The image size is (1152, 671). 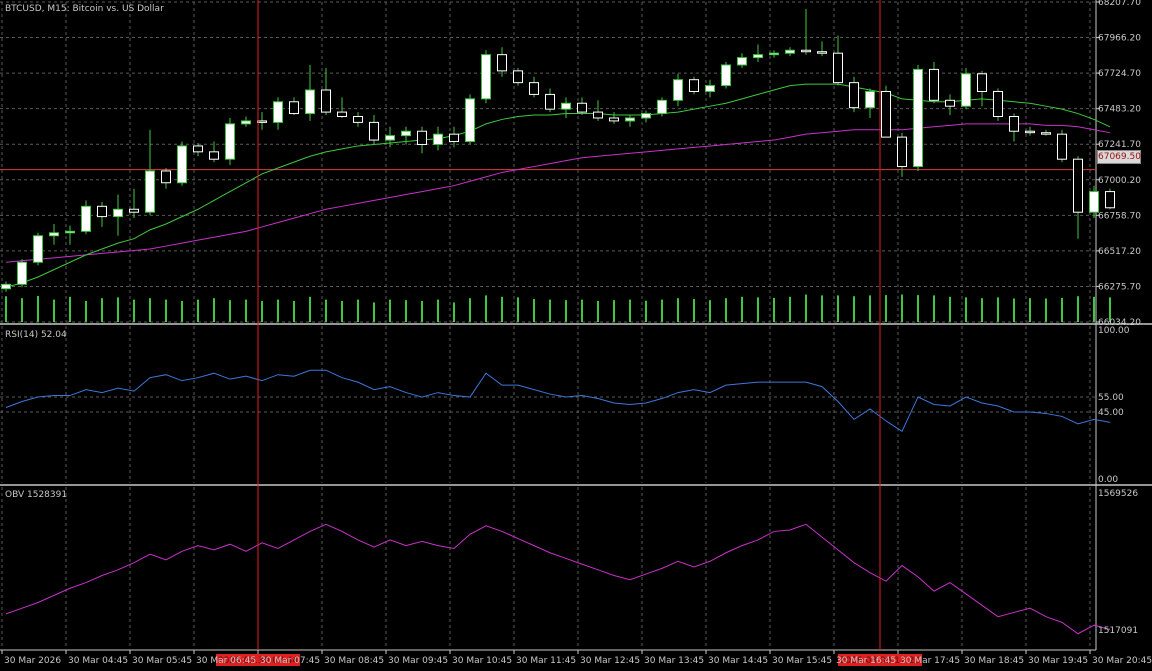 I want to click on rsi-tick-label: 0.00, so click(x=1108, y=480).